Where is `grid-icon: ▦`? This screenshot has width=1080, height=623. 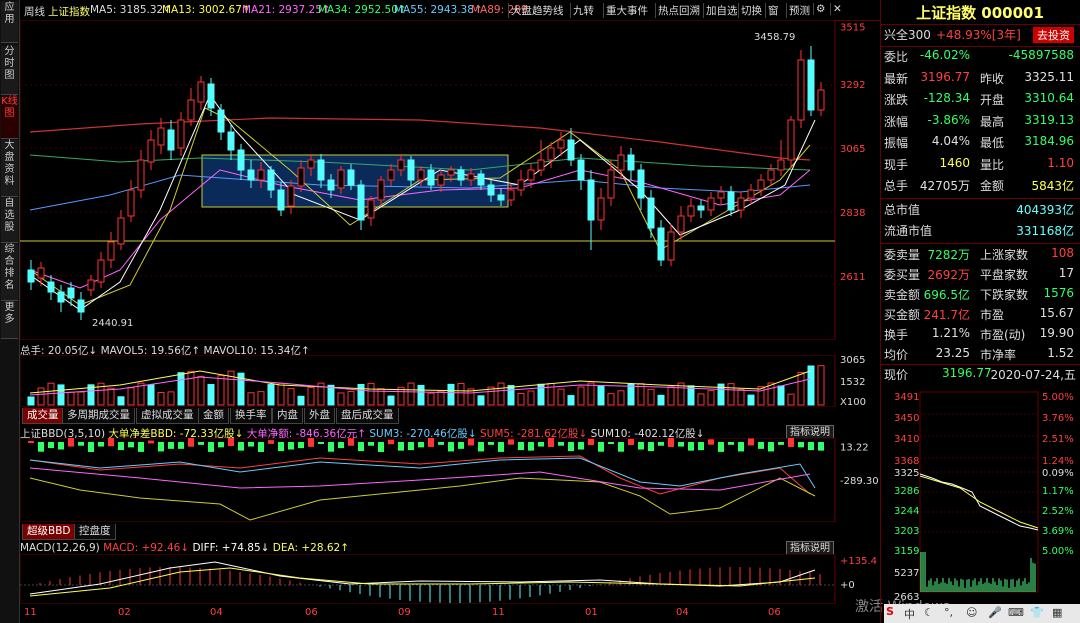
grid-icon: ▦ is located at coordinates (1057, 612).